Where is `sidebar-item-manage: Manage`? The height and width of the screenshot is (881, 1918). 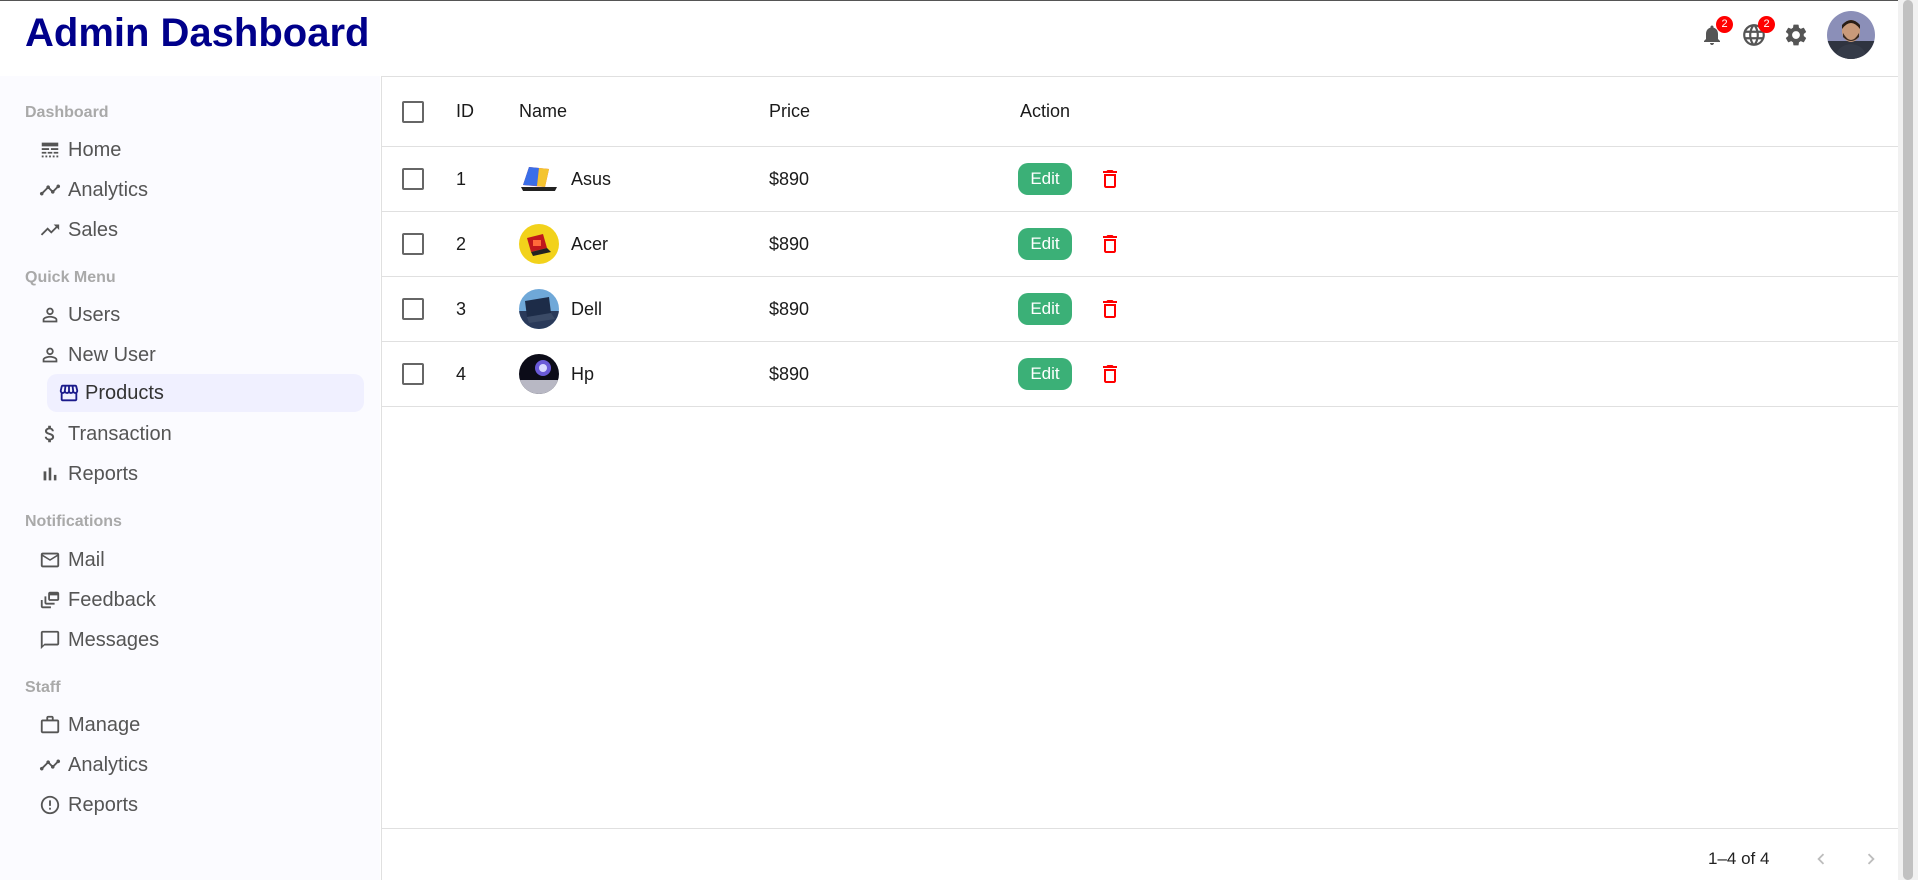
sidebar-item-manage: Manage is located at coordinates (201, 725).